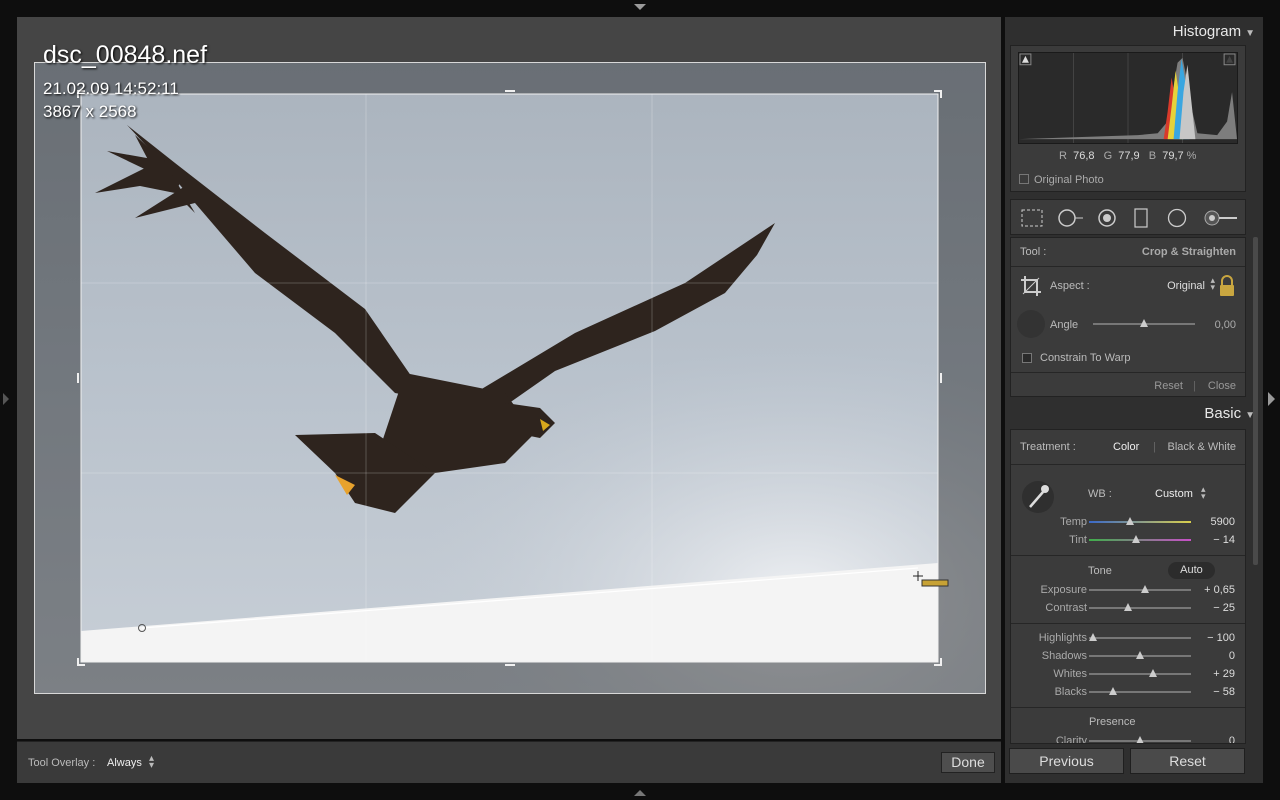 Image resolution: width=1280 pixels, height=800 pixels. Describe the element at coordinates (1135, 539) in the screenshot. I see `tint-slider-thumb` at that location.